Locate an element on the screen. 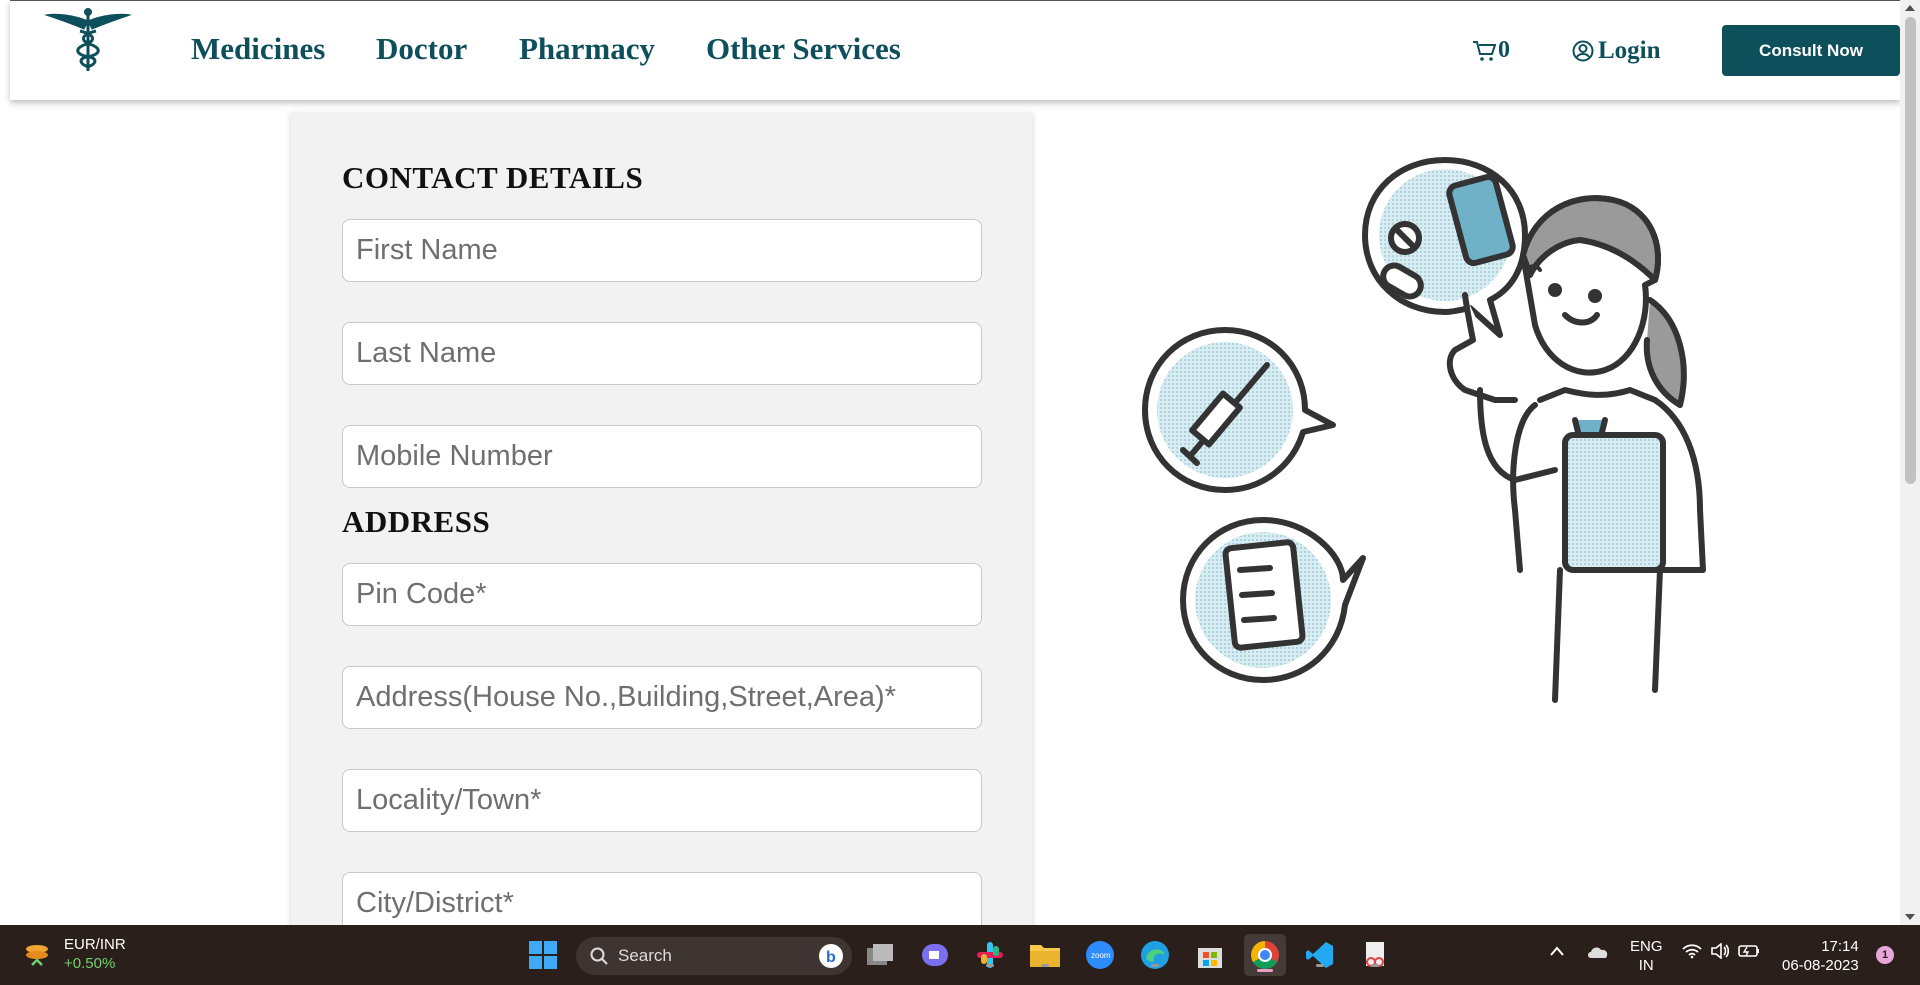  user-circle-icon is located at coordinates (1583, 51).